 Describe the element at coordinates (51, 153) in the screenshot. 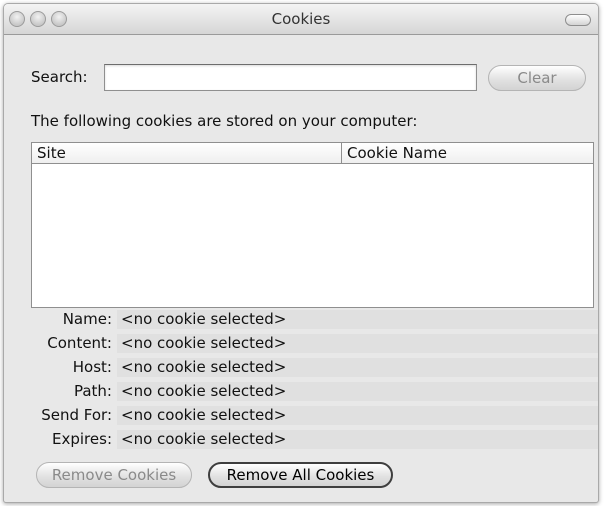

I see `column-header-site: Site` at that location.